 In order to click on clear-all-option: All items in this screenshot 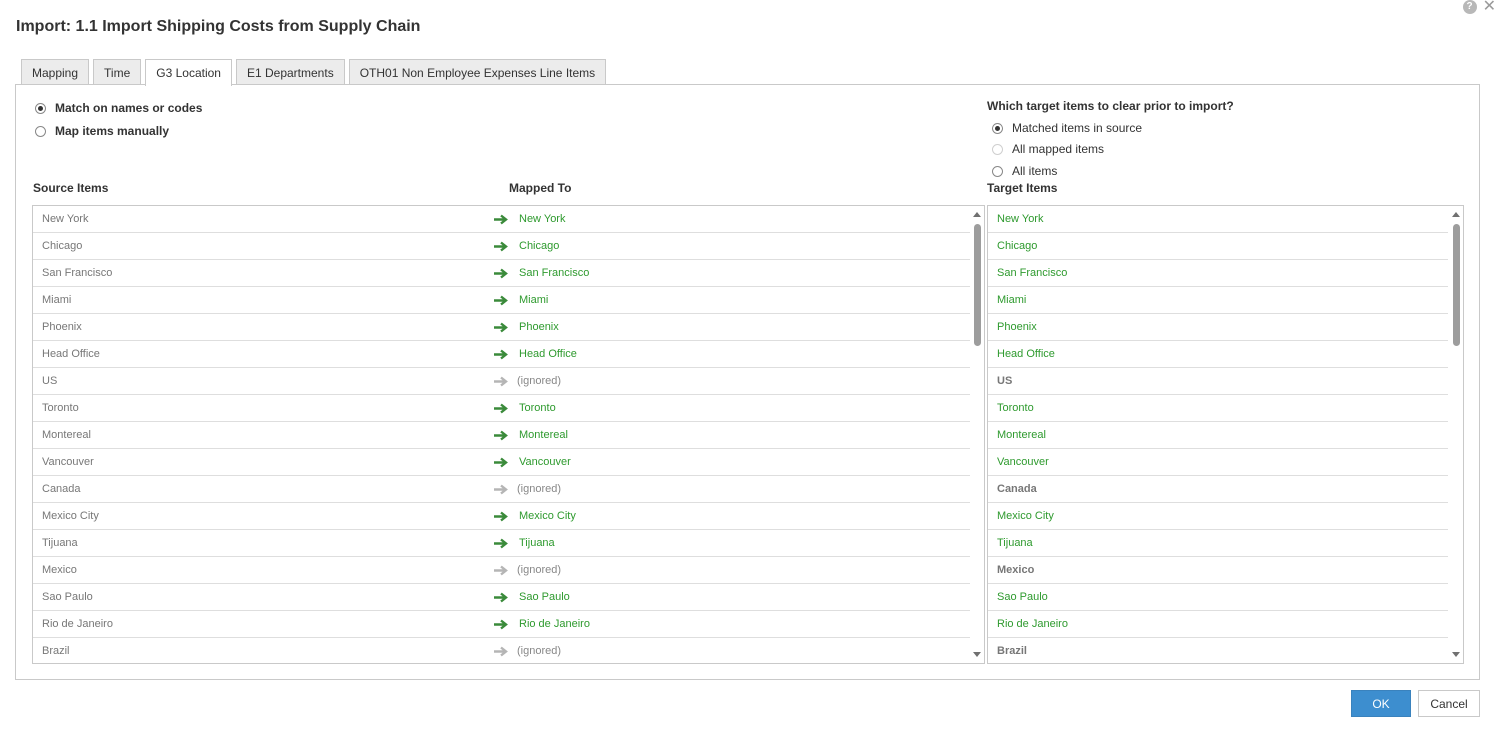, I will do `click(1024, 171)`.